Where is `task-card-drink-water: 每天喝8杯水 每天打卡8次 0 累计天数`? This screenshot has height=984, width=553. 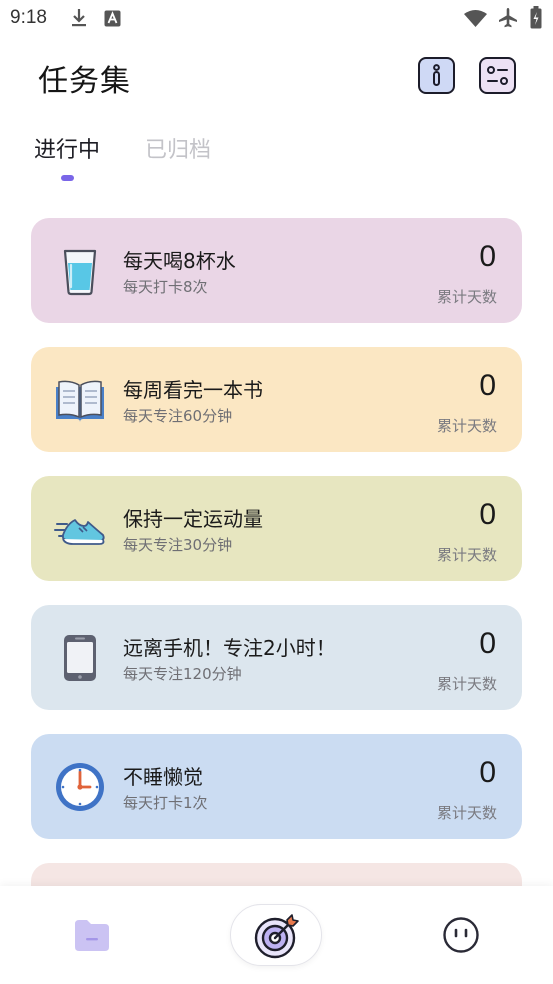 task-card-drink-water: 每天喝8杯水 每天打卡8次 0 累计天数 is located at coordinates (276, 270).